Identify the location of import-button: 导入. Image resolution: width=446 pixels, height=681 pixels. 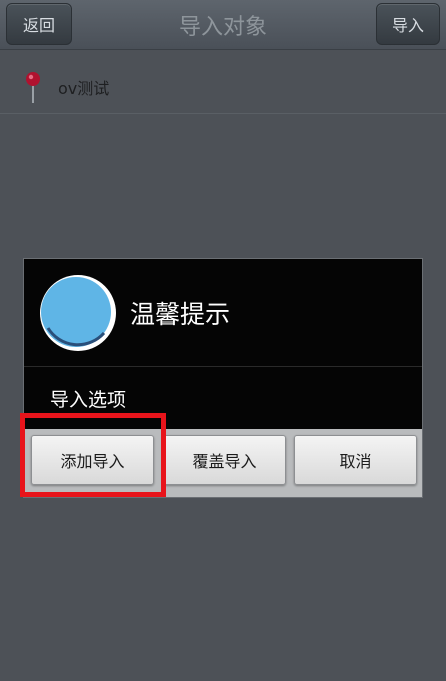
(408, 24).